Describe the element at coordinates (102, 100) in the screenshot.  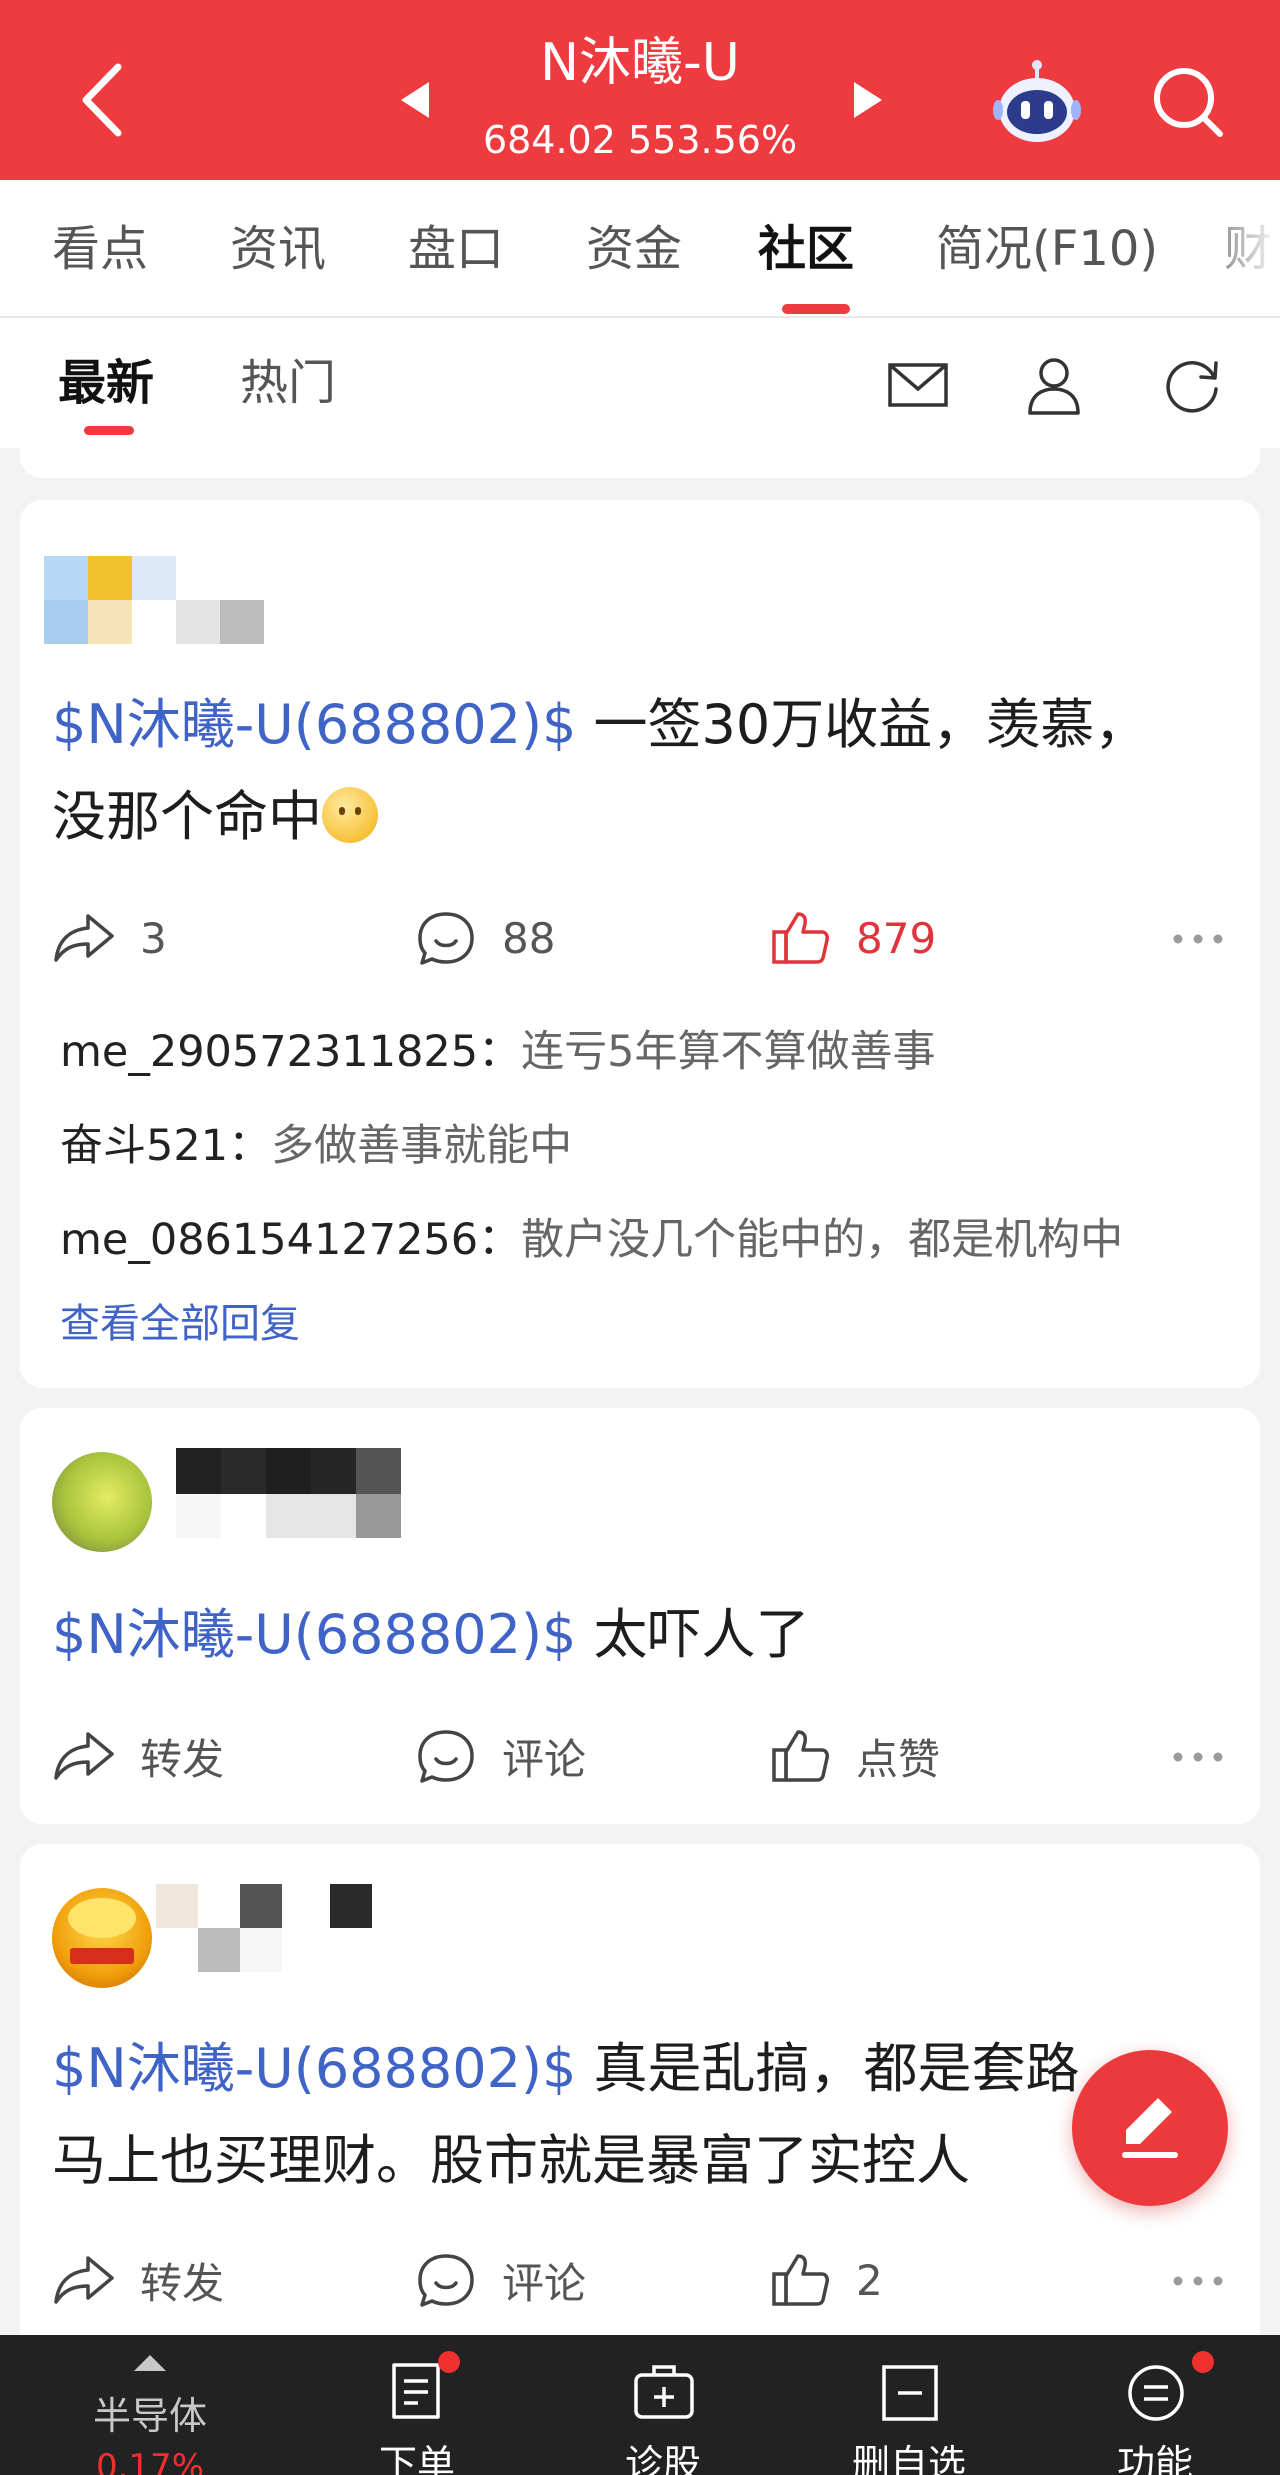
I see `back-arrow-icon` at that location.